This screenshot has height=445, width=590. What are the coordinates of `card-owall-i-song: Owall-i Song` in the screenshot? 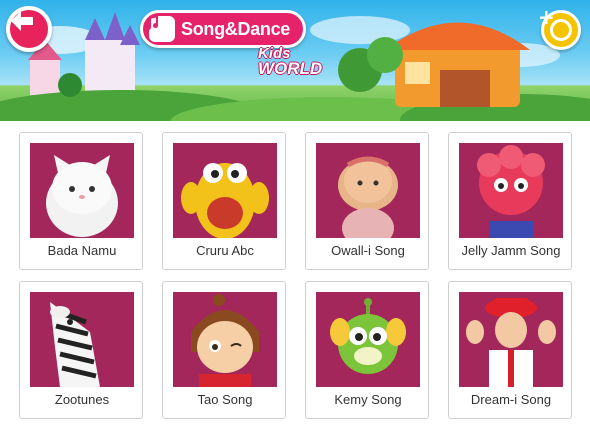 It's located at (367, 201).